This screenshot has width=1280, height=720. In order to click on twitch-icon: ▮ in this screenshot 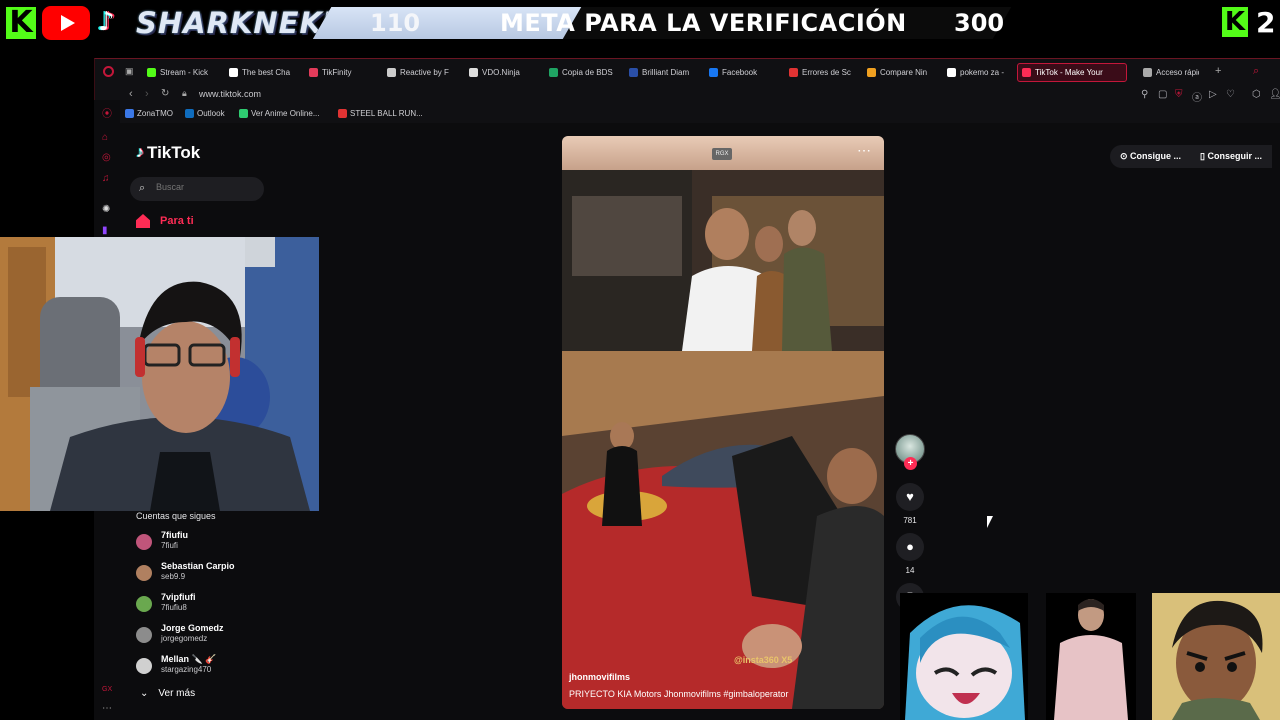, I will do `click(107, 231)`.